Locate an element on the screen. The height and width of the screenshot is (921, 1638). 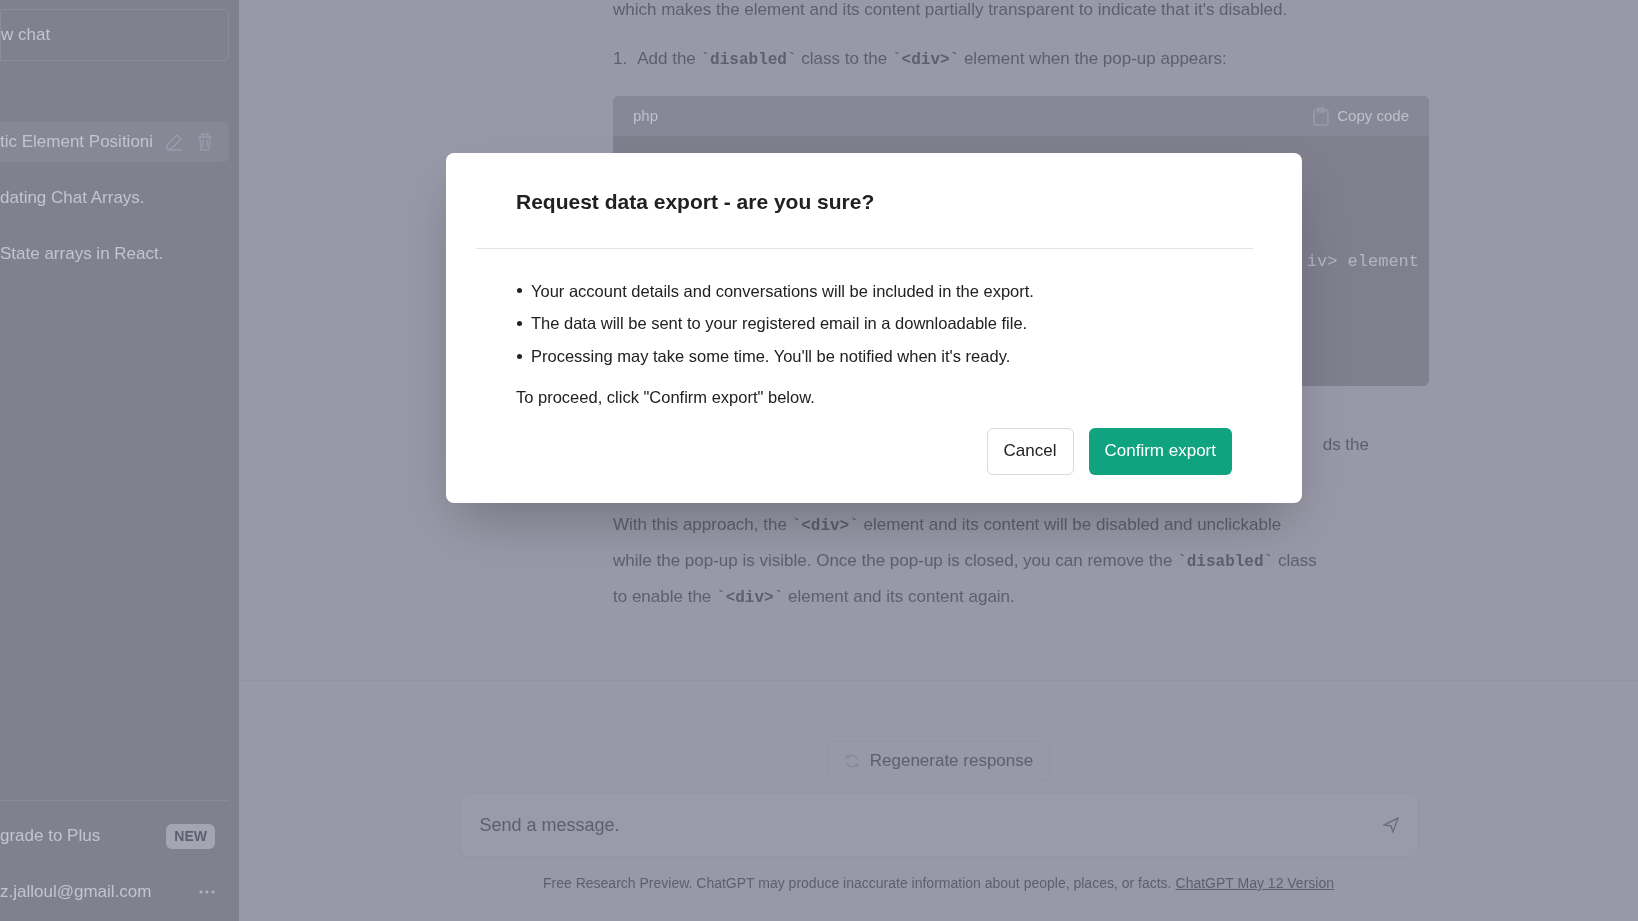
footer-text: Free Research Preview. ChatGPT may produce inaccurate information about people, places, or facts. is located at coordinates (857, 883).